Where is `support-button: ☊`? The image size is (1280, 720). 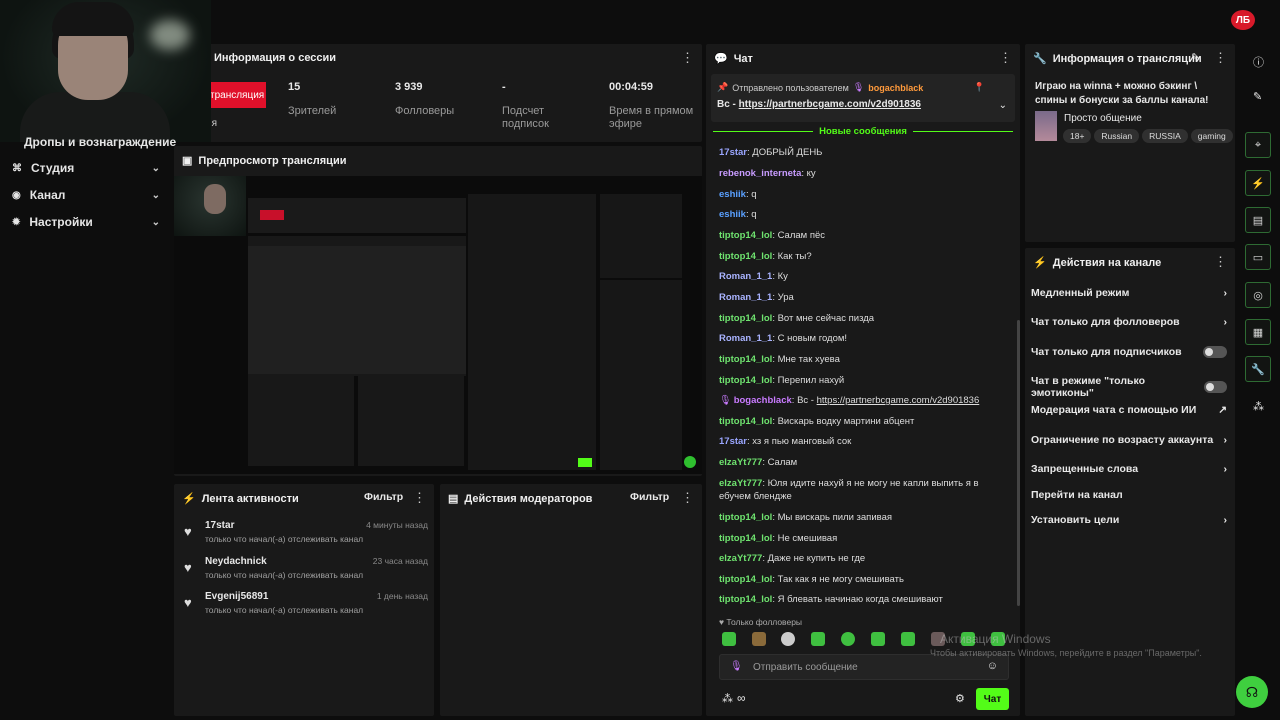 support-button: ☊ is located at coordinates (1252, 692).